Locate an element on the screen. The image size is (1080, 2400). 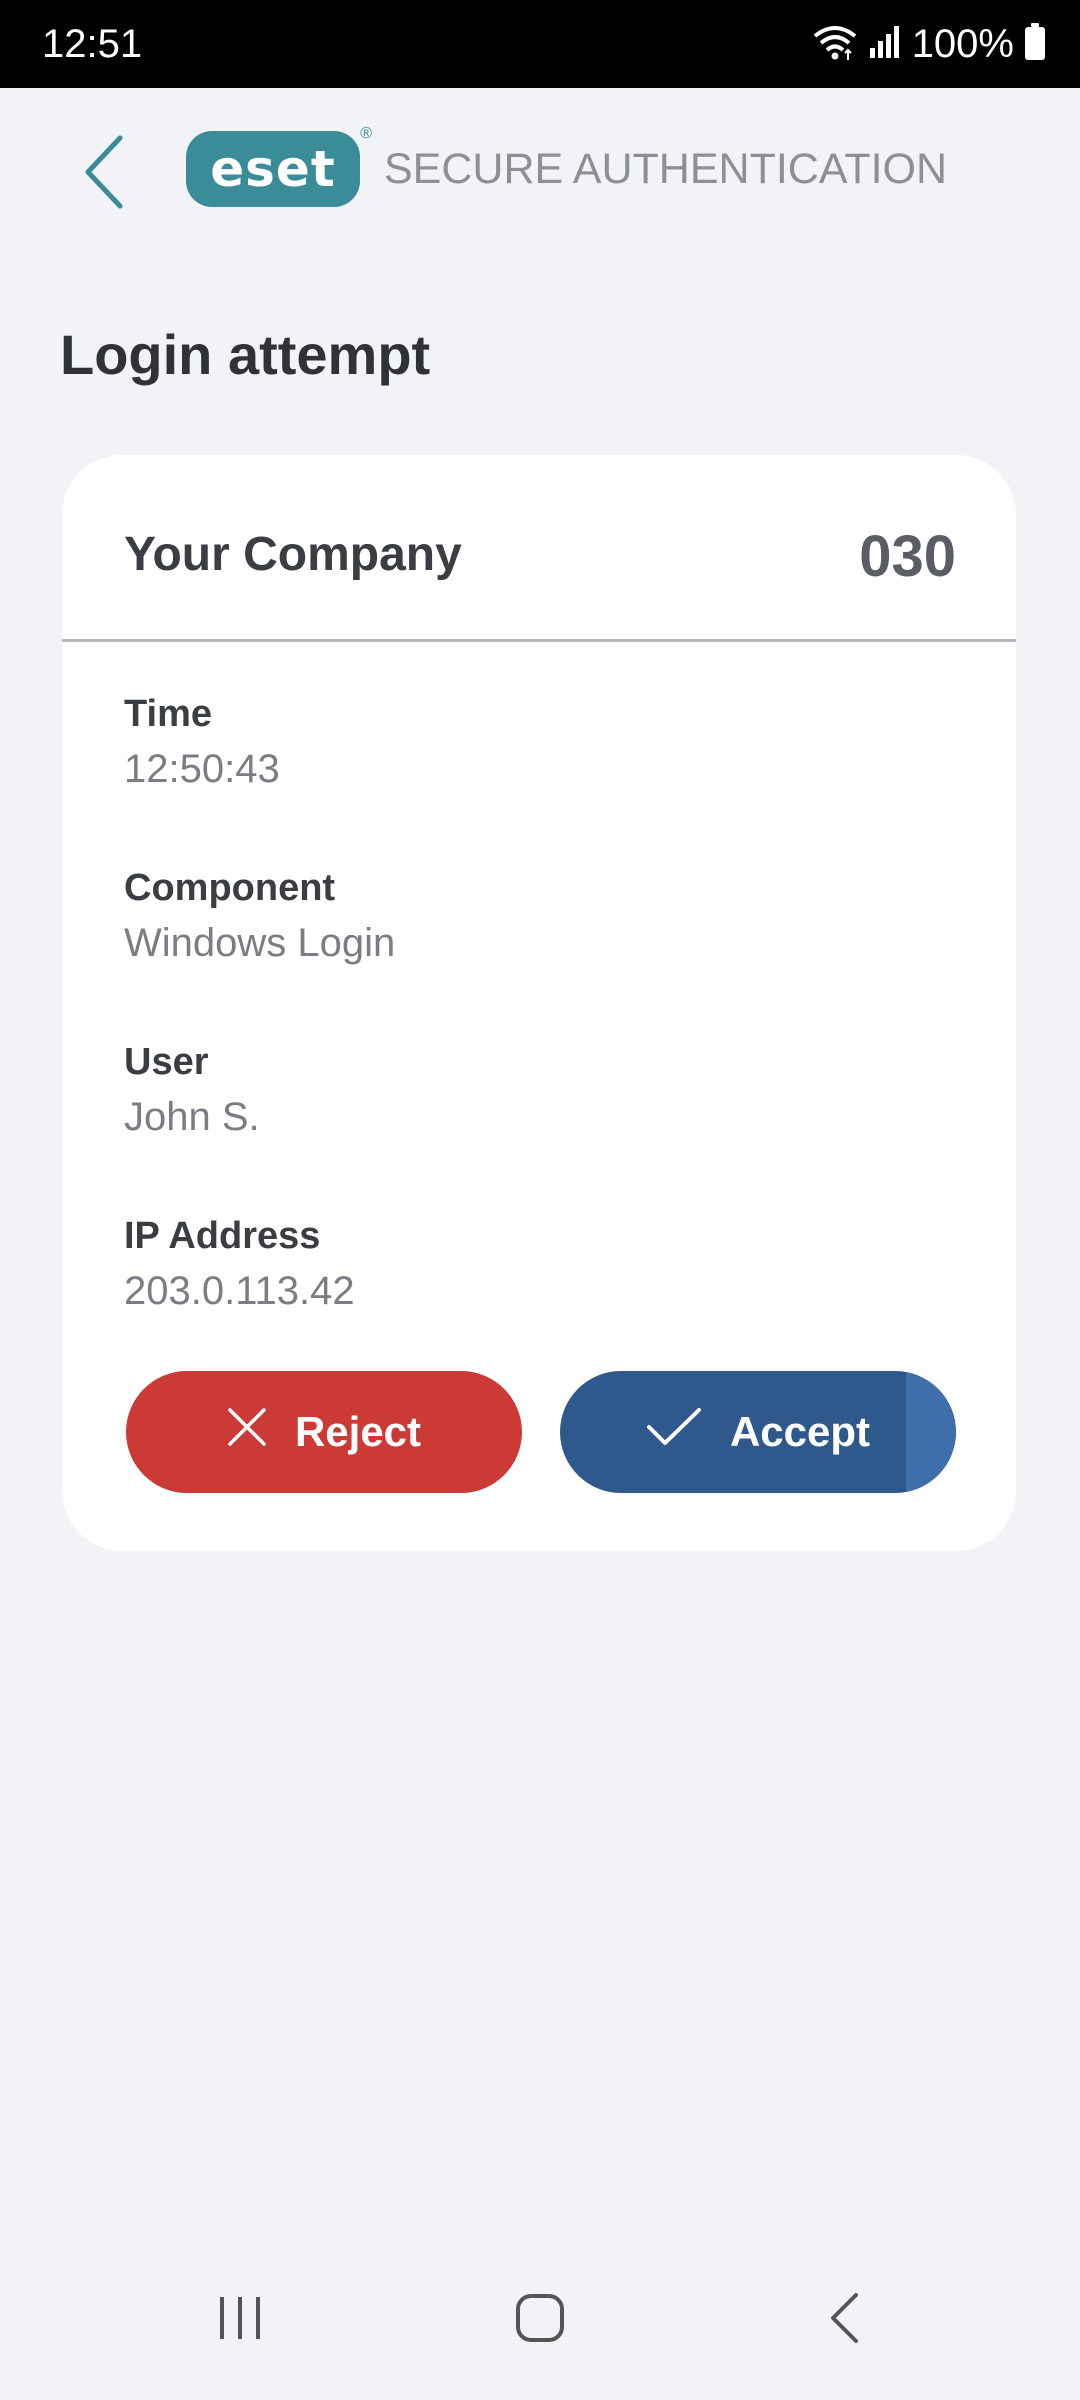
battery-percentage: 100% is located at coordinates (962, 44).